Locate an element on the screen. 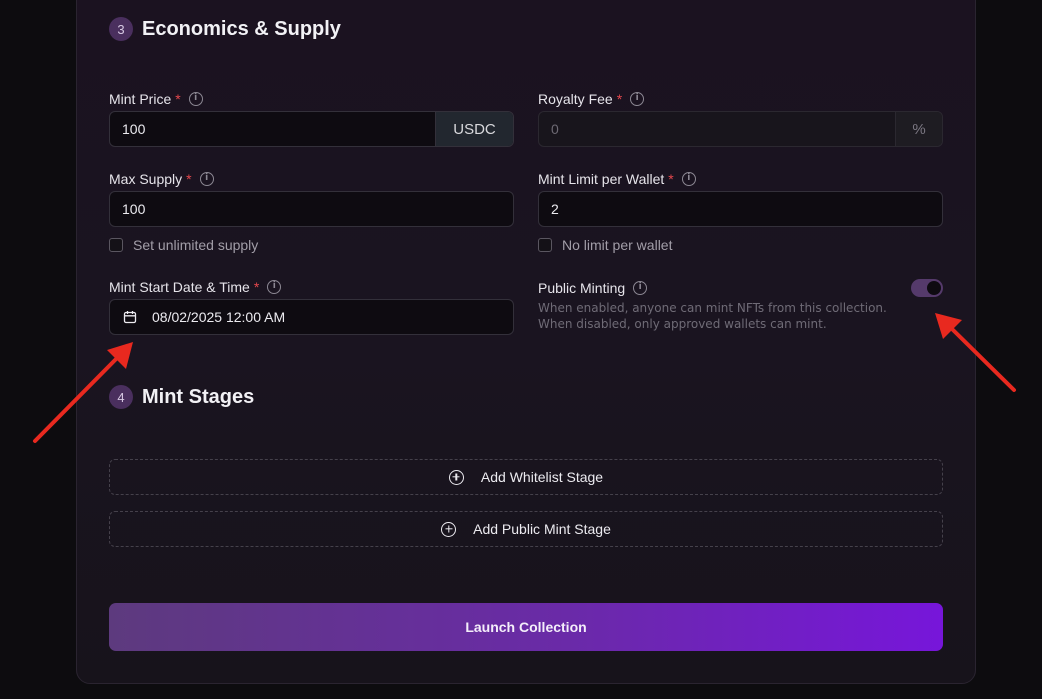  arrow-to-date-input is located at coordinates (83, 392).